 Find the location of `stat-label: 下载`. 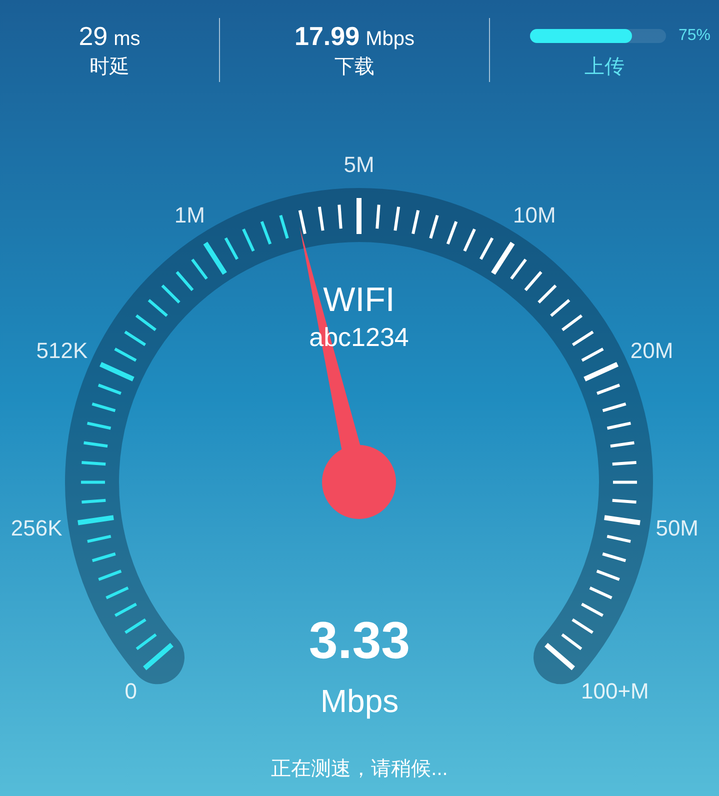

stat-label: 下载 is located at coordinates (354, 67).